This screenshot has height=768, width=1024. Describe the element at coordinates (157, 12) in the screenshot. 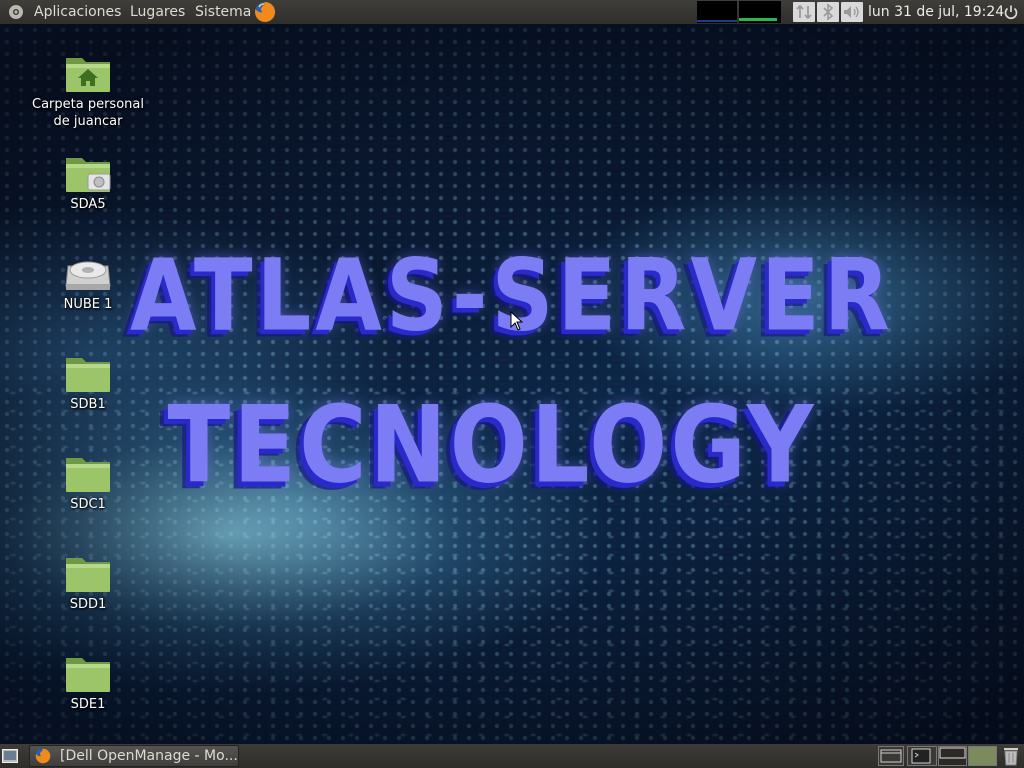

I see `menu-lugares: Lugares` at that location.